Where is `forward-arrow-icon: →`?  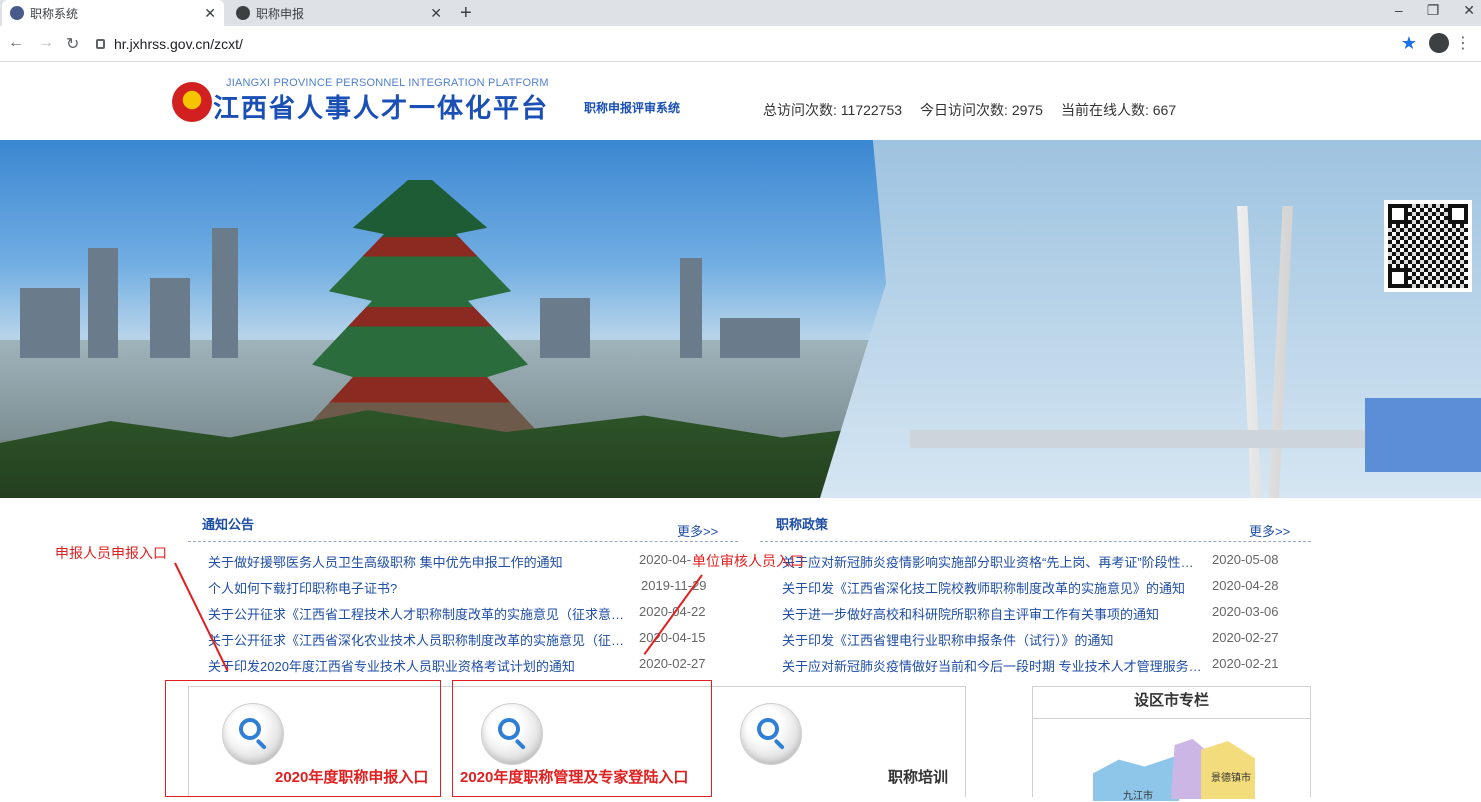
forward-arrow-icon: → is located at coordinates (46, 43).